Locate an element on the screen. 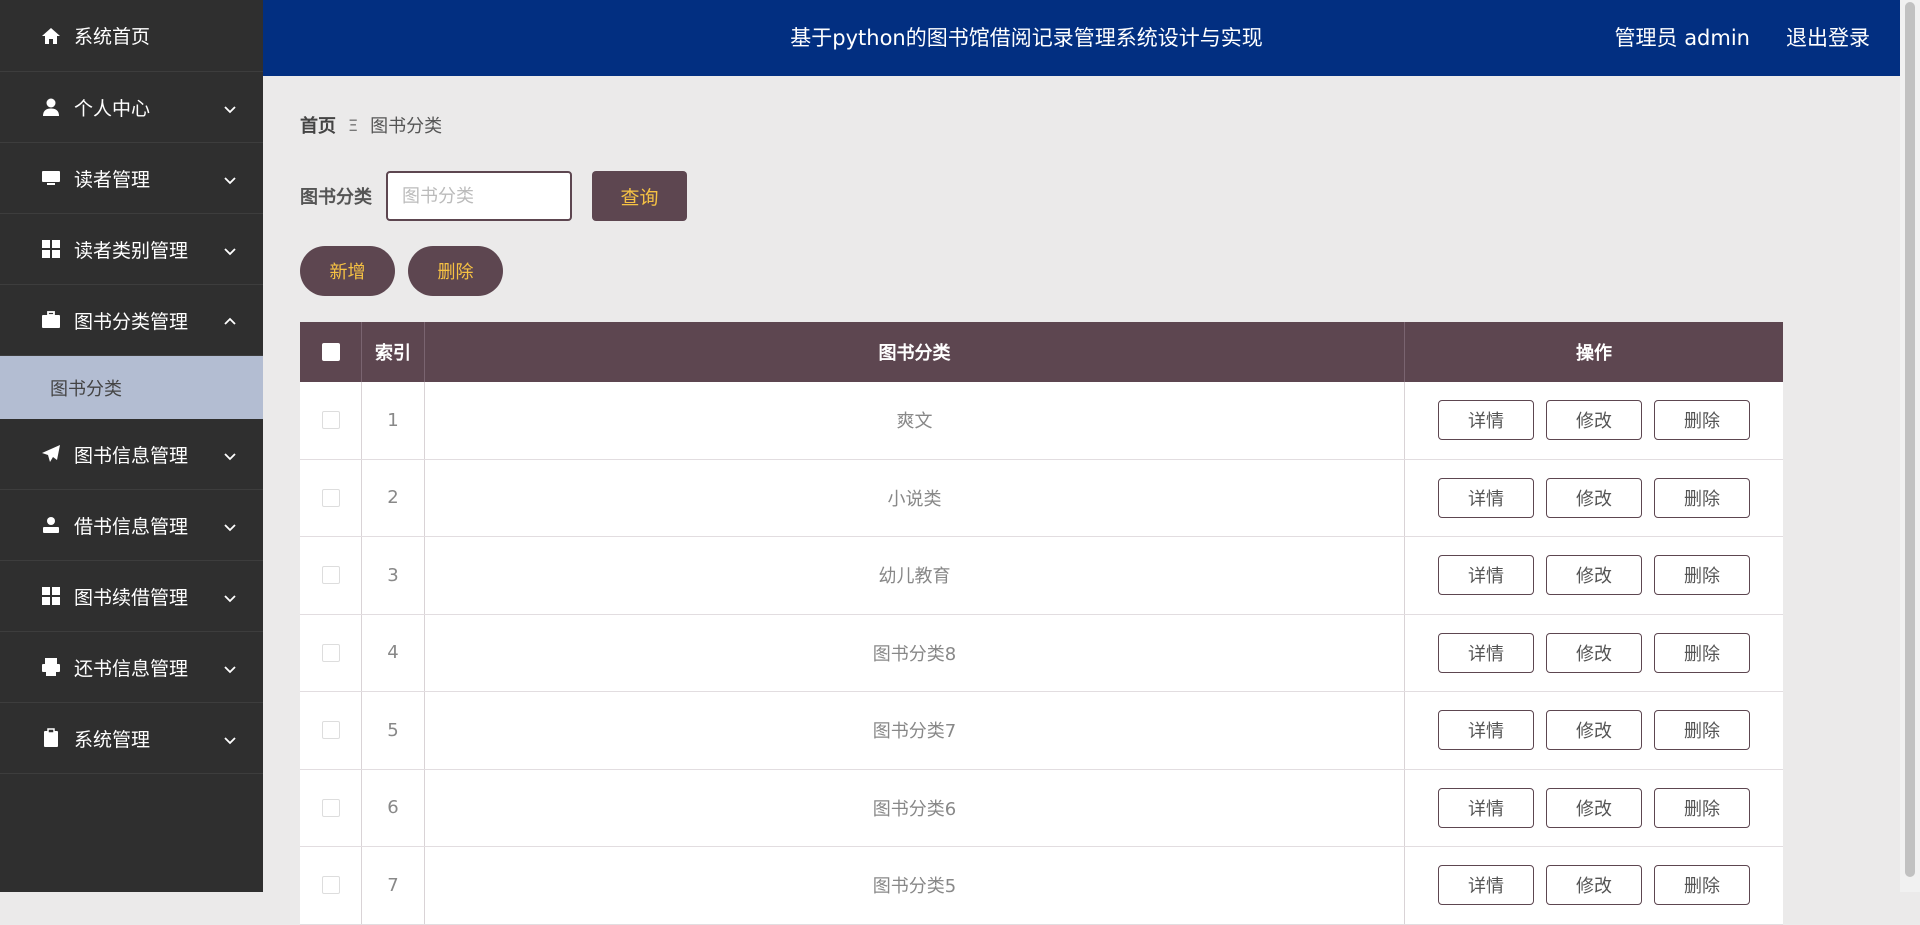  add-button: 新增 is located at coordinates (347, 271).